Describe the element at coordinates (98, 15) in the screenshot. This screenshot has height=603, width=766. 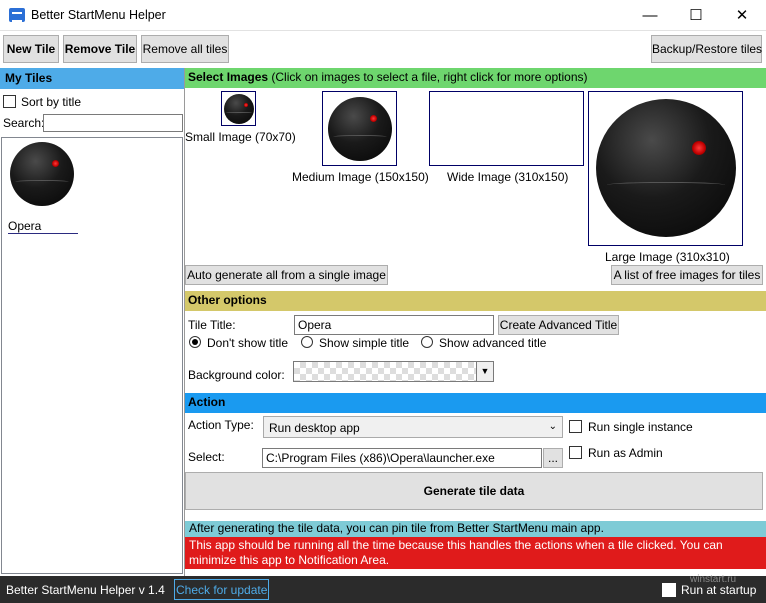
I see `window-title: Better StartMenu Helper` at that location.